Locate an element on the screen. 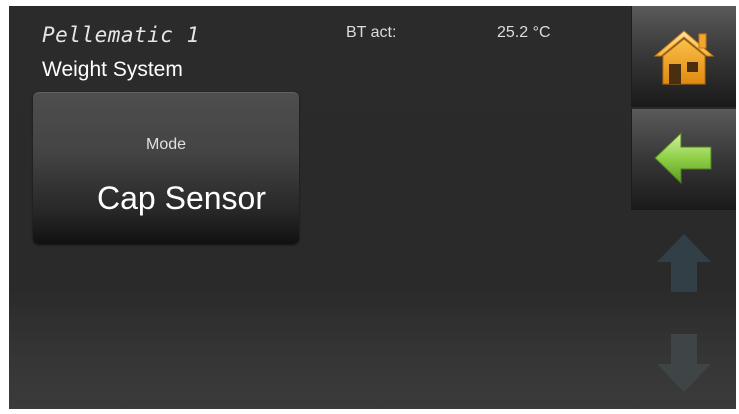 The image size is (739, 414). down-arrow-icon is located at coordinates (684, 363).